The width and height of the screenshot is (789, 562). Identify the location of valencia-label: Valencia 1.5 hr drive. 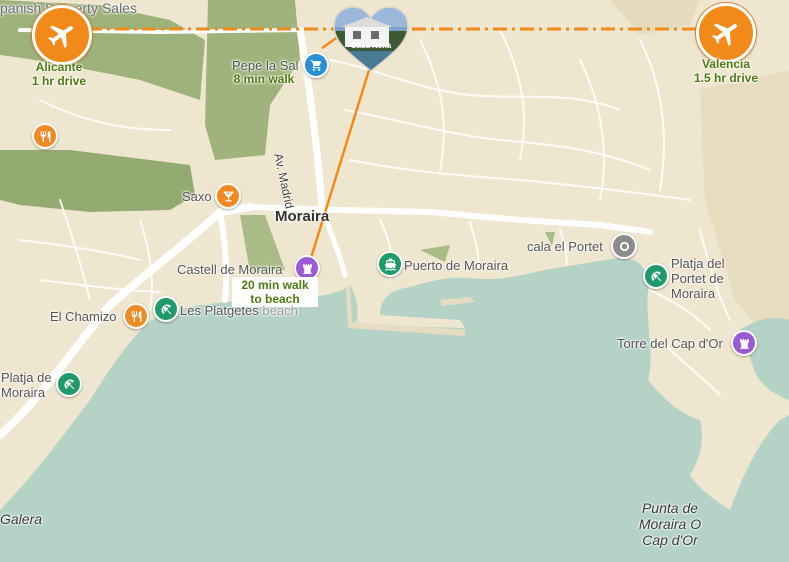
(726, 71).